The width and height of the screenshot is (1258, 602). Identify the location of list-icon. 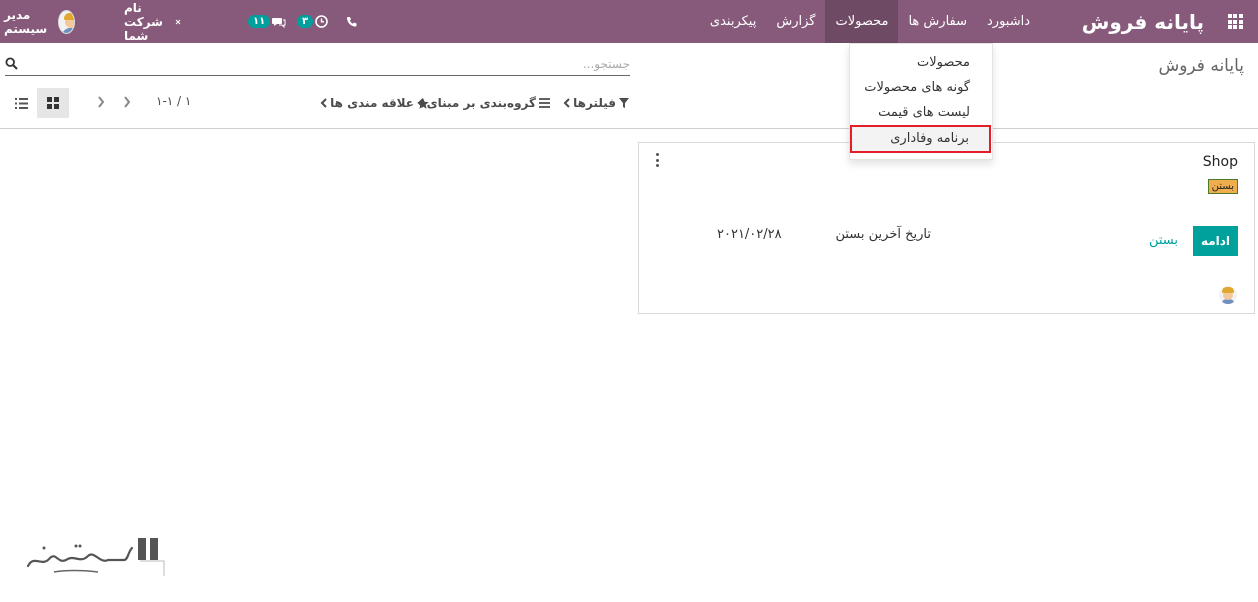
(21, 103).